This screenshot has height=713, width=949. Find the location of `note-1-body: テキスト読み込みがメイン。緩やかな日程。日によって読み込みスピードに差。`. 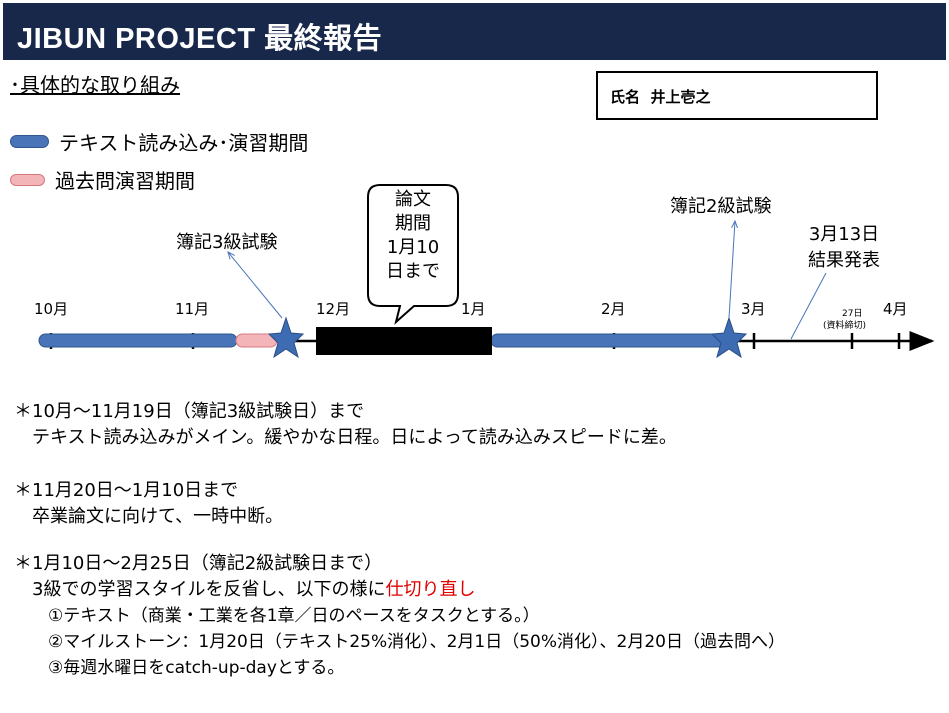

note-1-body: テキスト読み込みがメイン。緩やかな日程。日によって読み込みスピードに差。 is located at coordinates (354, 437).